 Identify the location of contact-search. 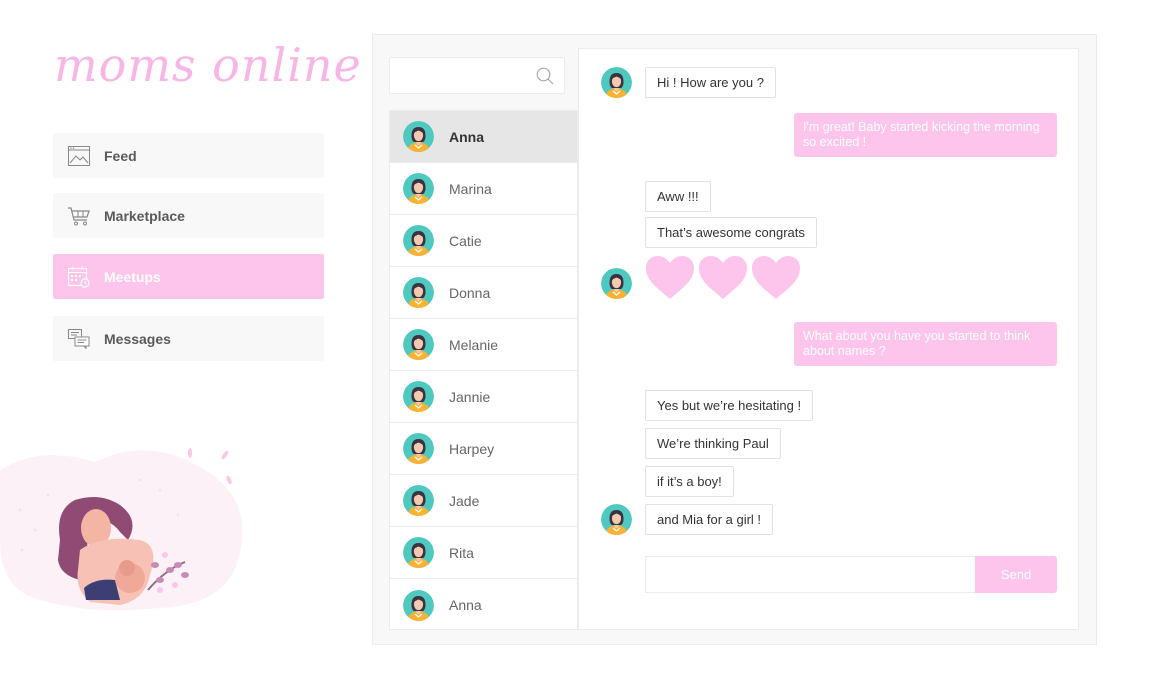
(477, 75).